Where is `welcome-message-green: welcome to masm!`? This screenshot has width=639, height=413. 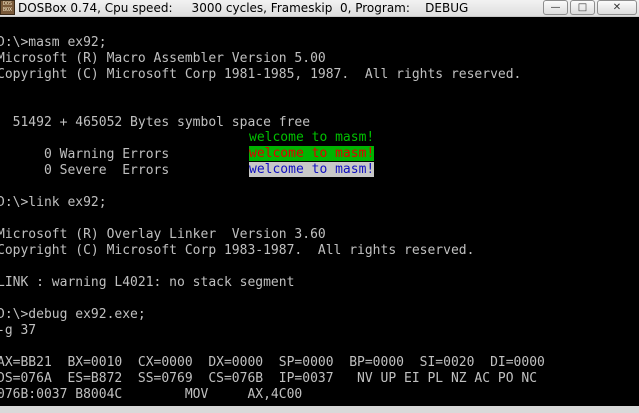 welcome-message-green: welcome to masm! is located at coordinates (312, 137).